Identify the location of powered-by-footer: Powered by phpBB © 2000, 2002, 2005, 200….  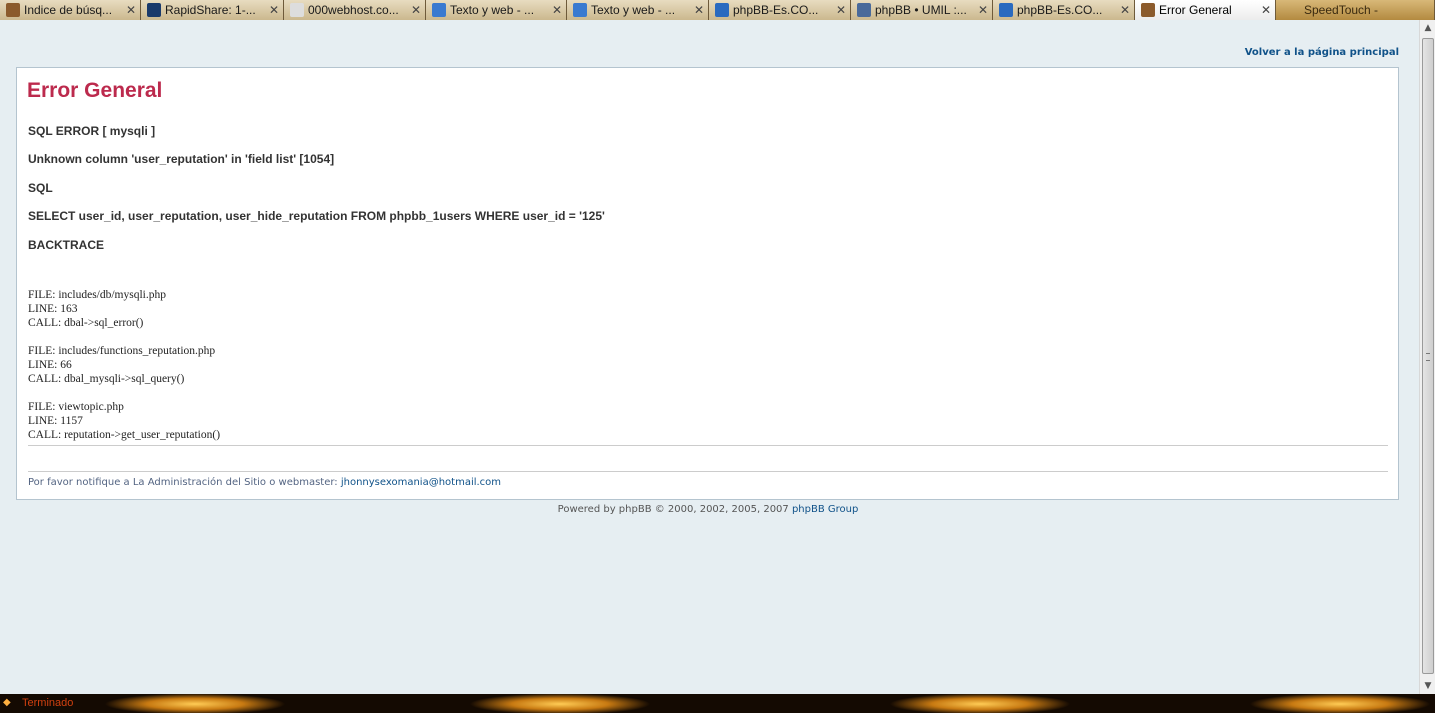
(708, 509).